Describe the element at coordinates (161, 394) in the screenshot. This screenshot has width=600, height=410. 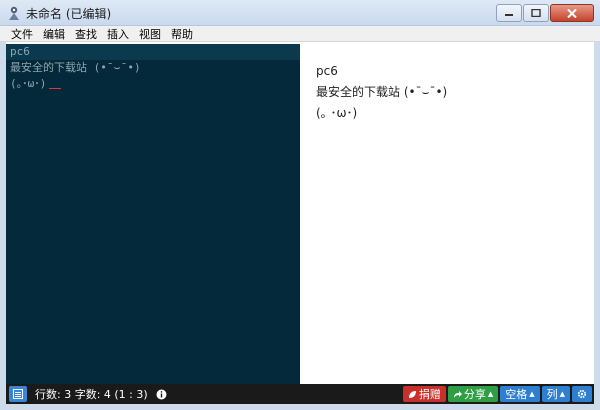
I see `info-icon` at that location.